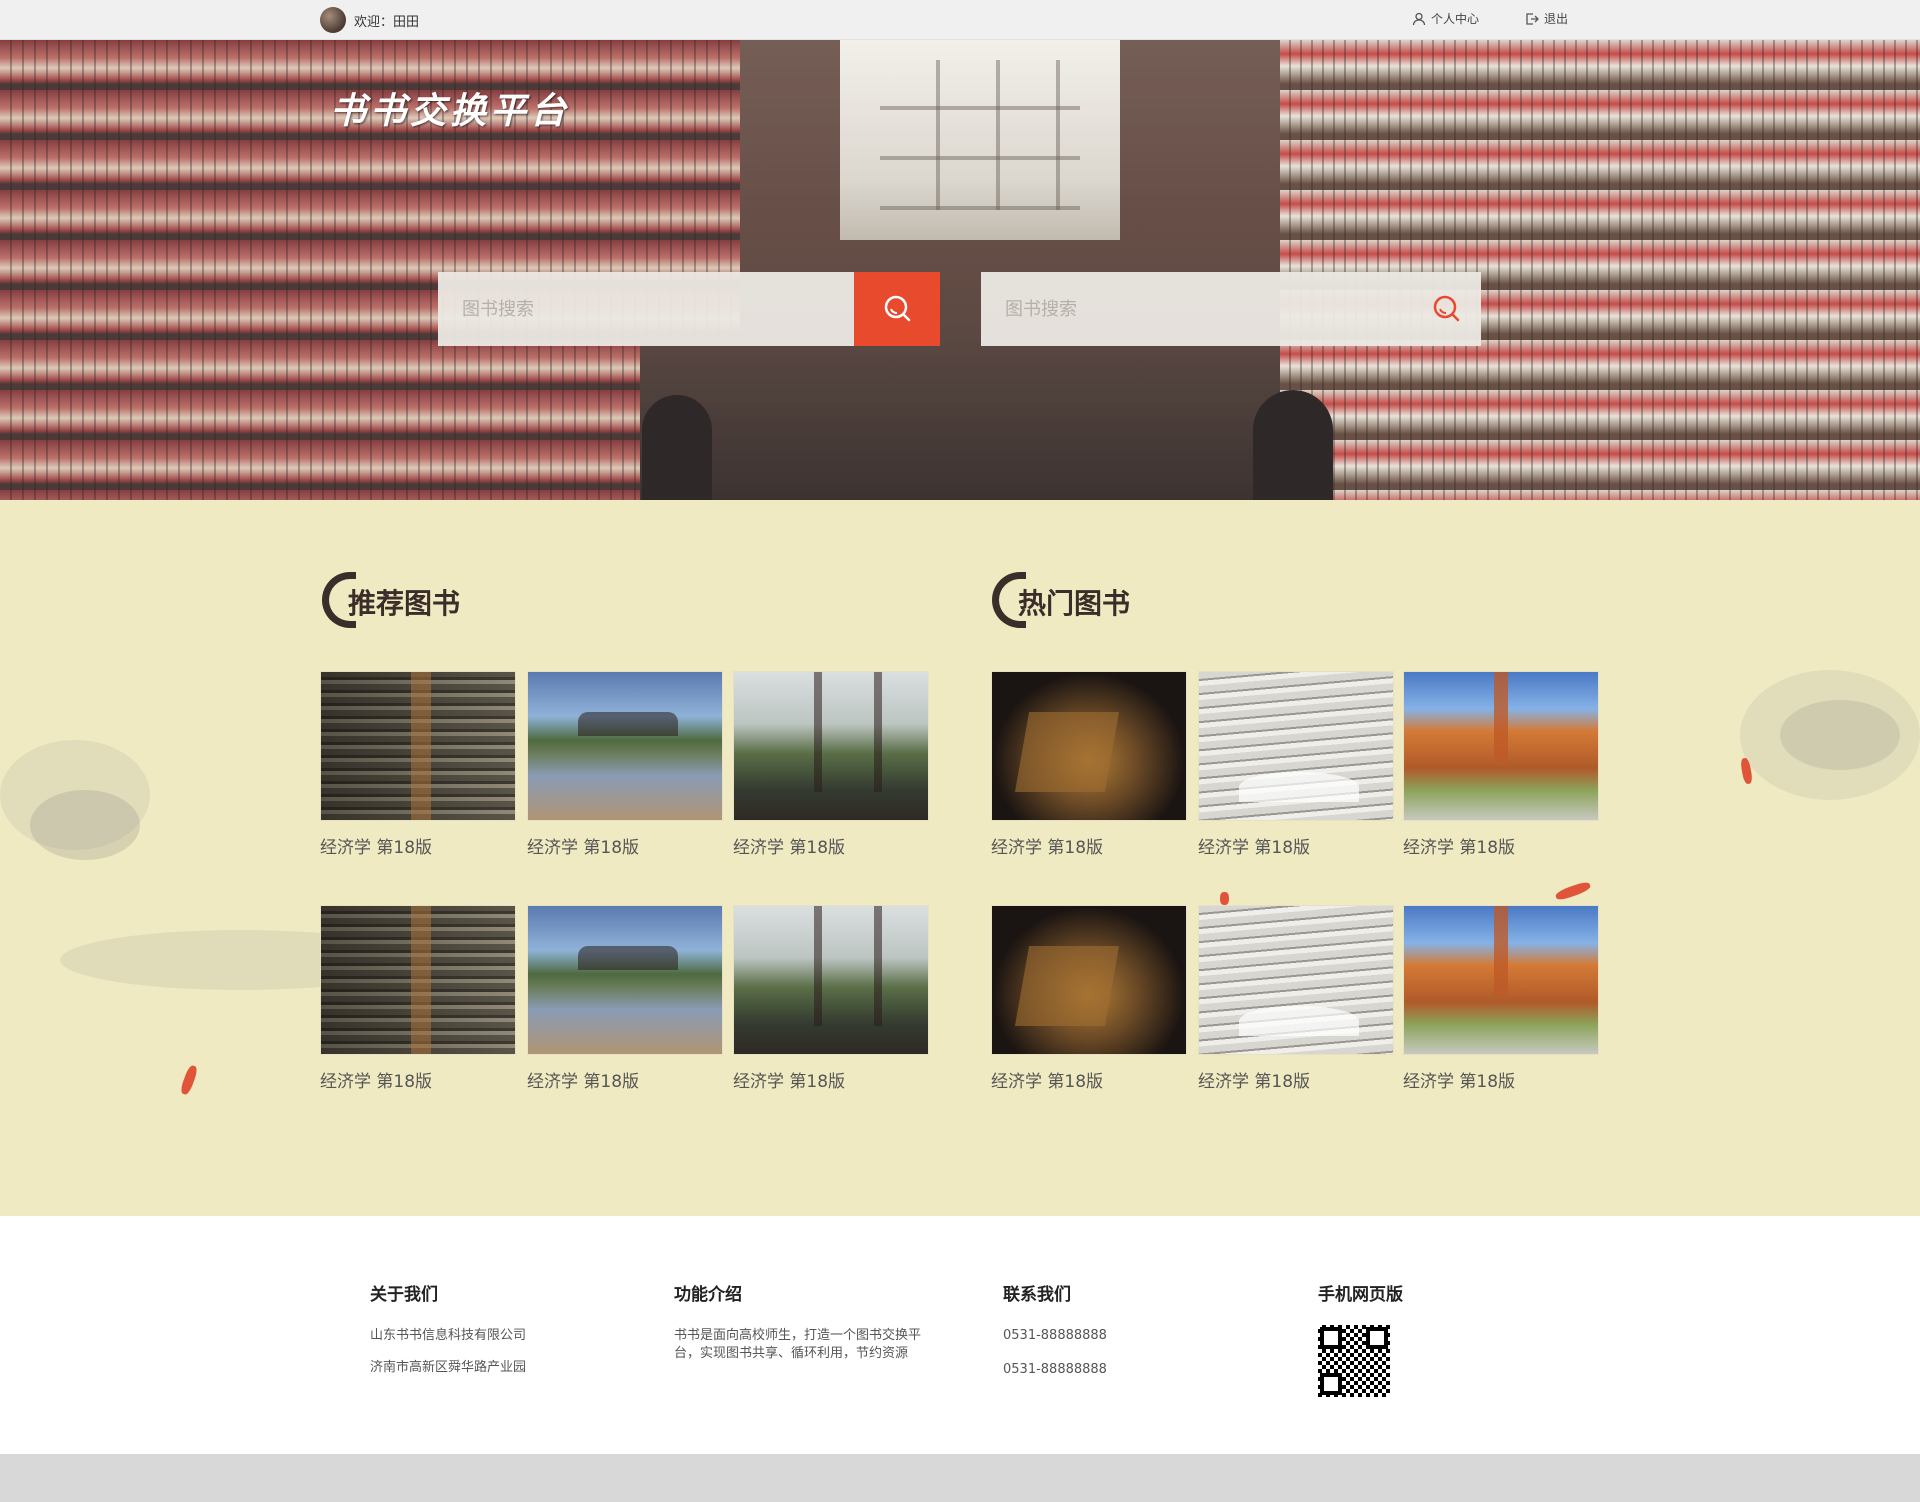  Describe the element at coordinates (1418, 1338) in the screenshot. I see `footer-mobile: 手机网页版` at that location.